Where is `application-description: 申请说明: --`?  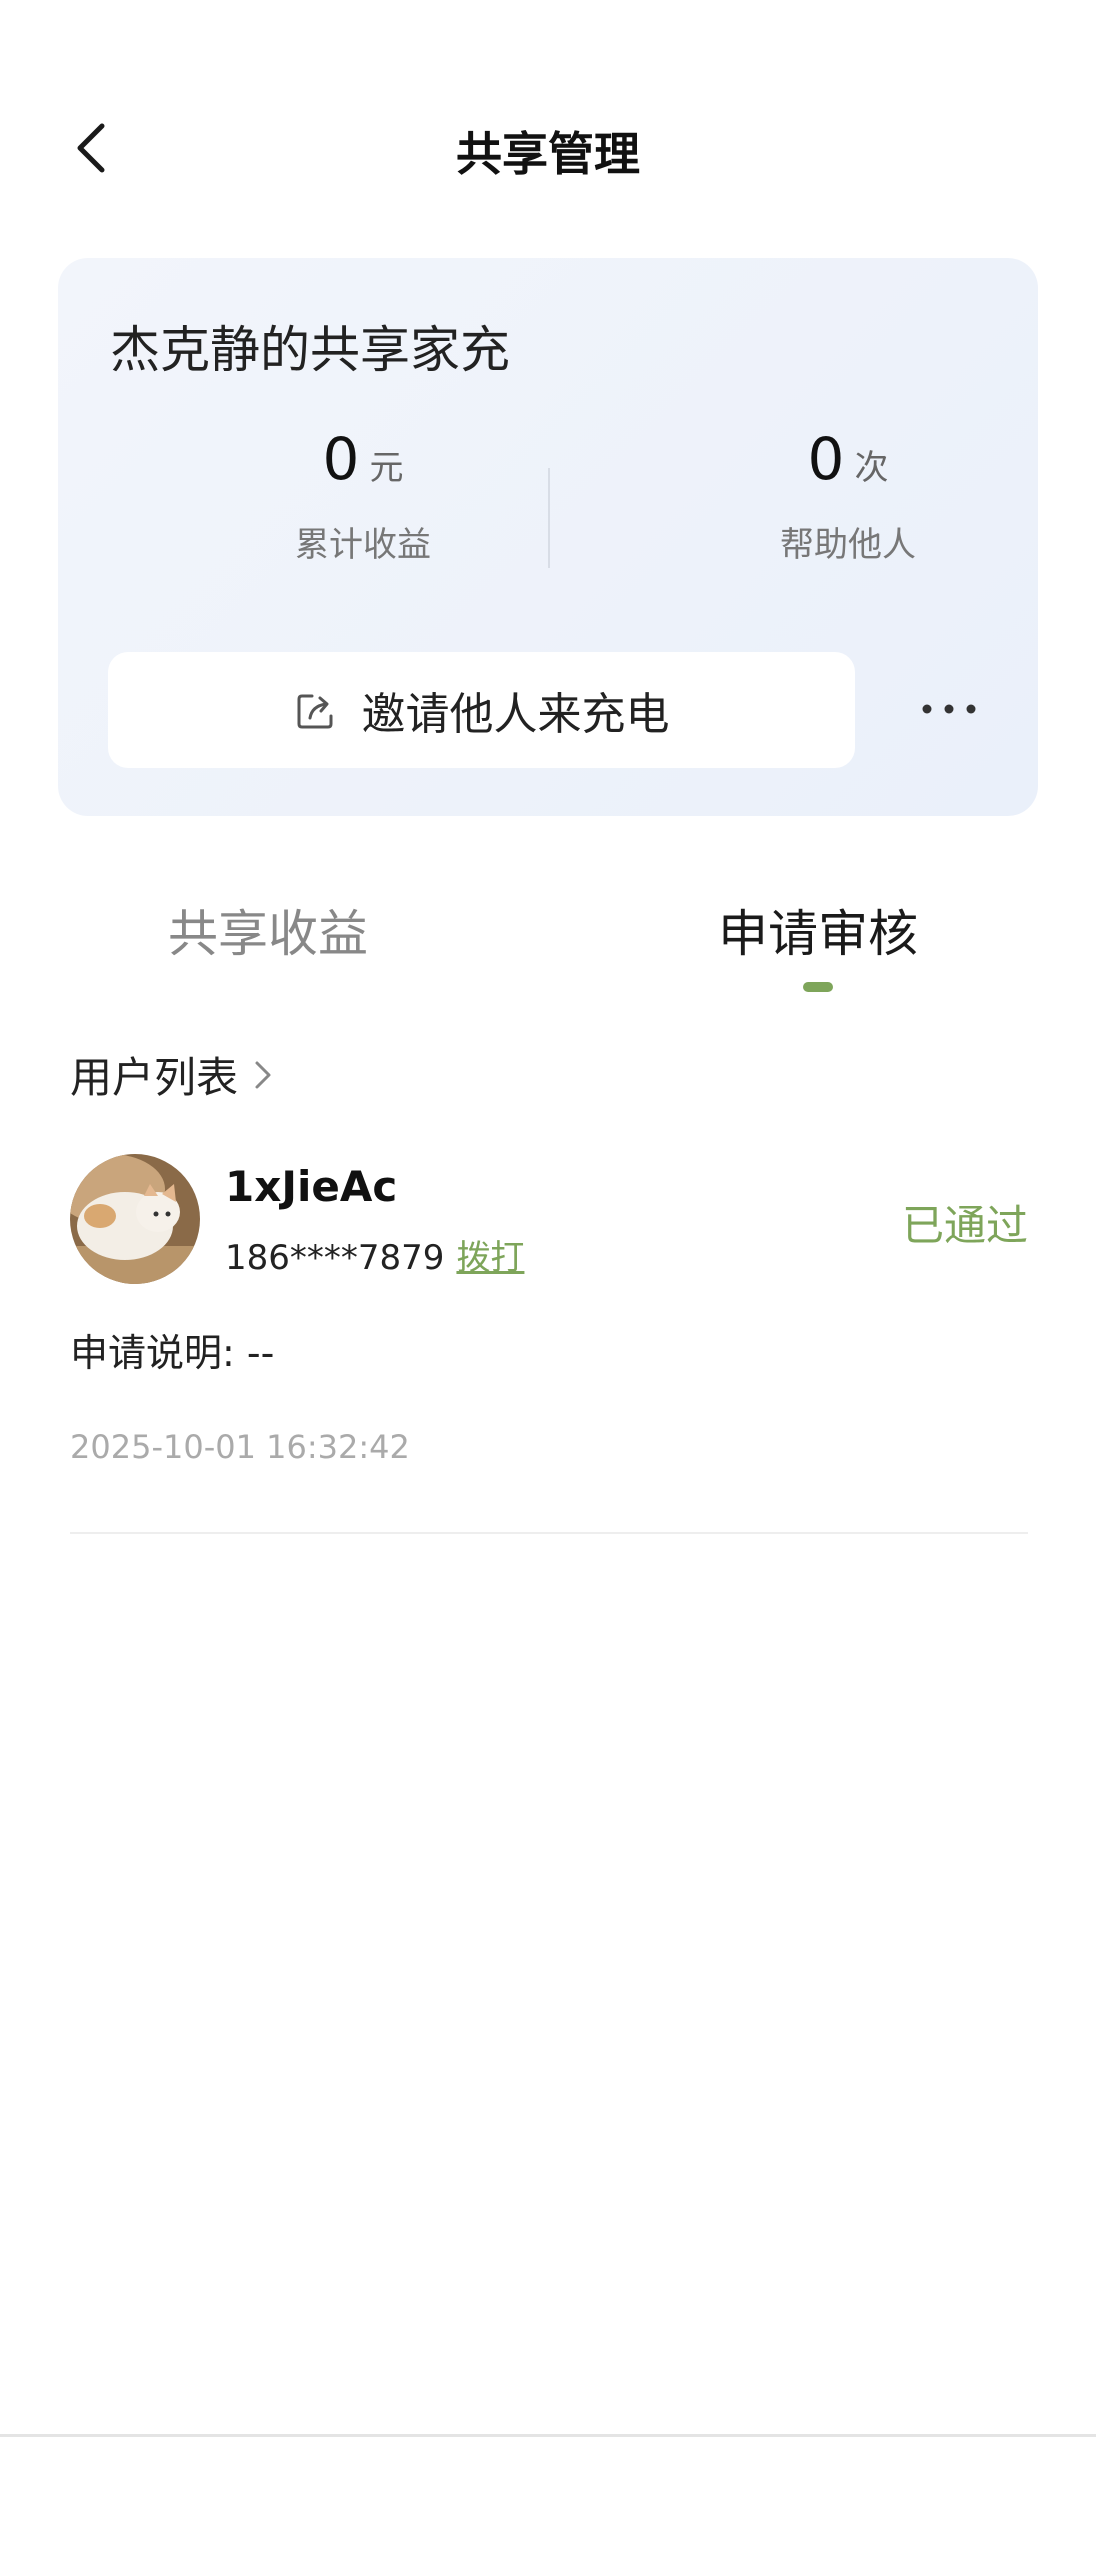 application-description: 申请说明: -- is located at coordinates (172, 1353).